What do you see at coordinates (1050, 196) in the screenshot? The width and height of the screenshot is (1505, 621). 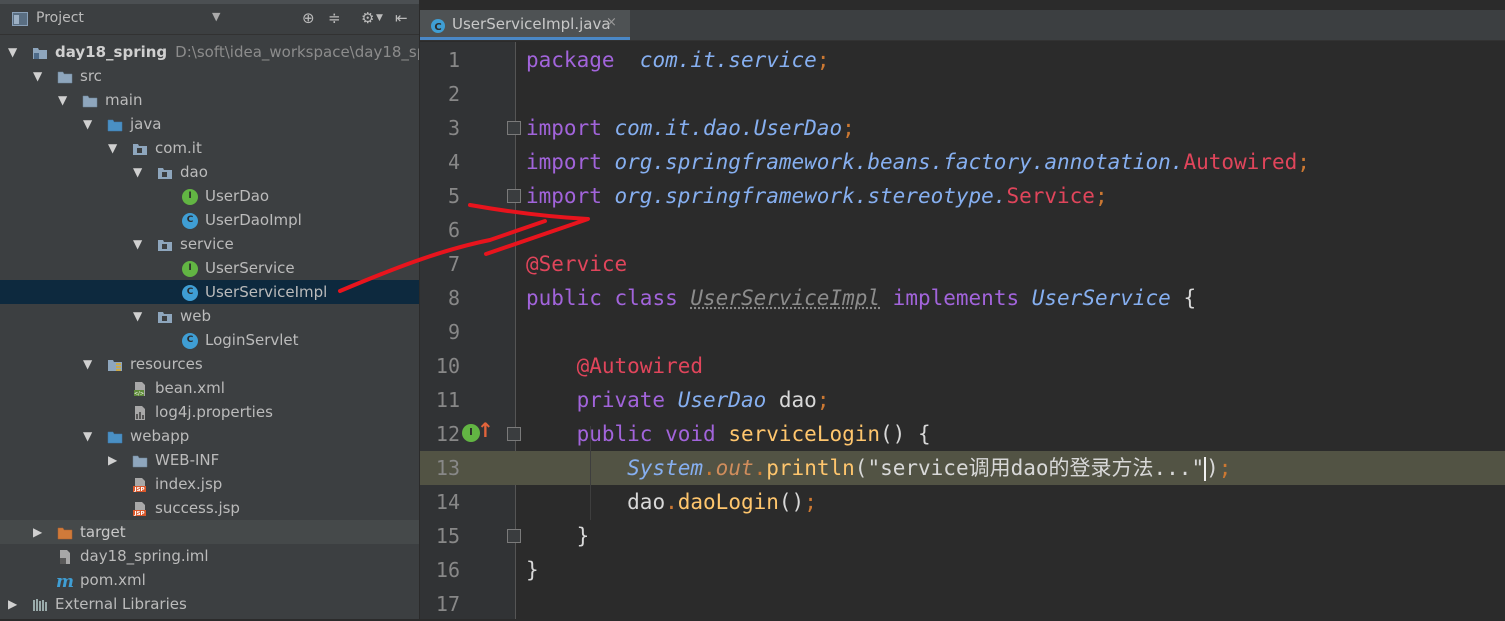 I see `code-token: Service` at bounding box center [1050, 196].